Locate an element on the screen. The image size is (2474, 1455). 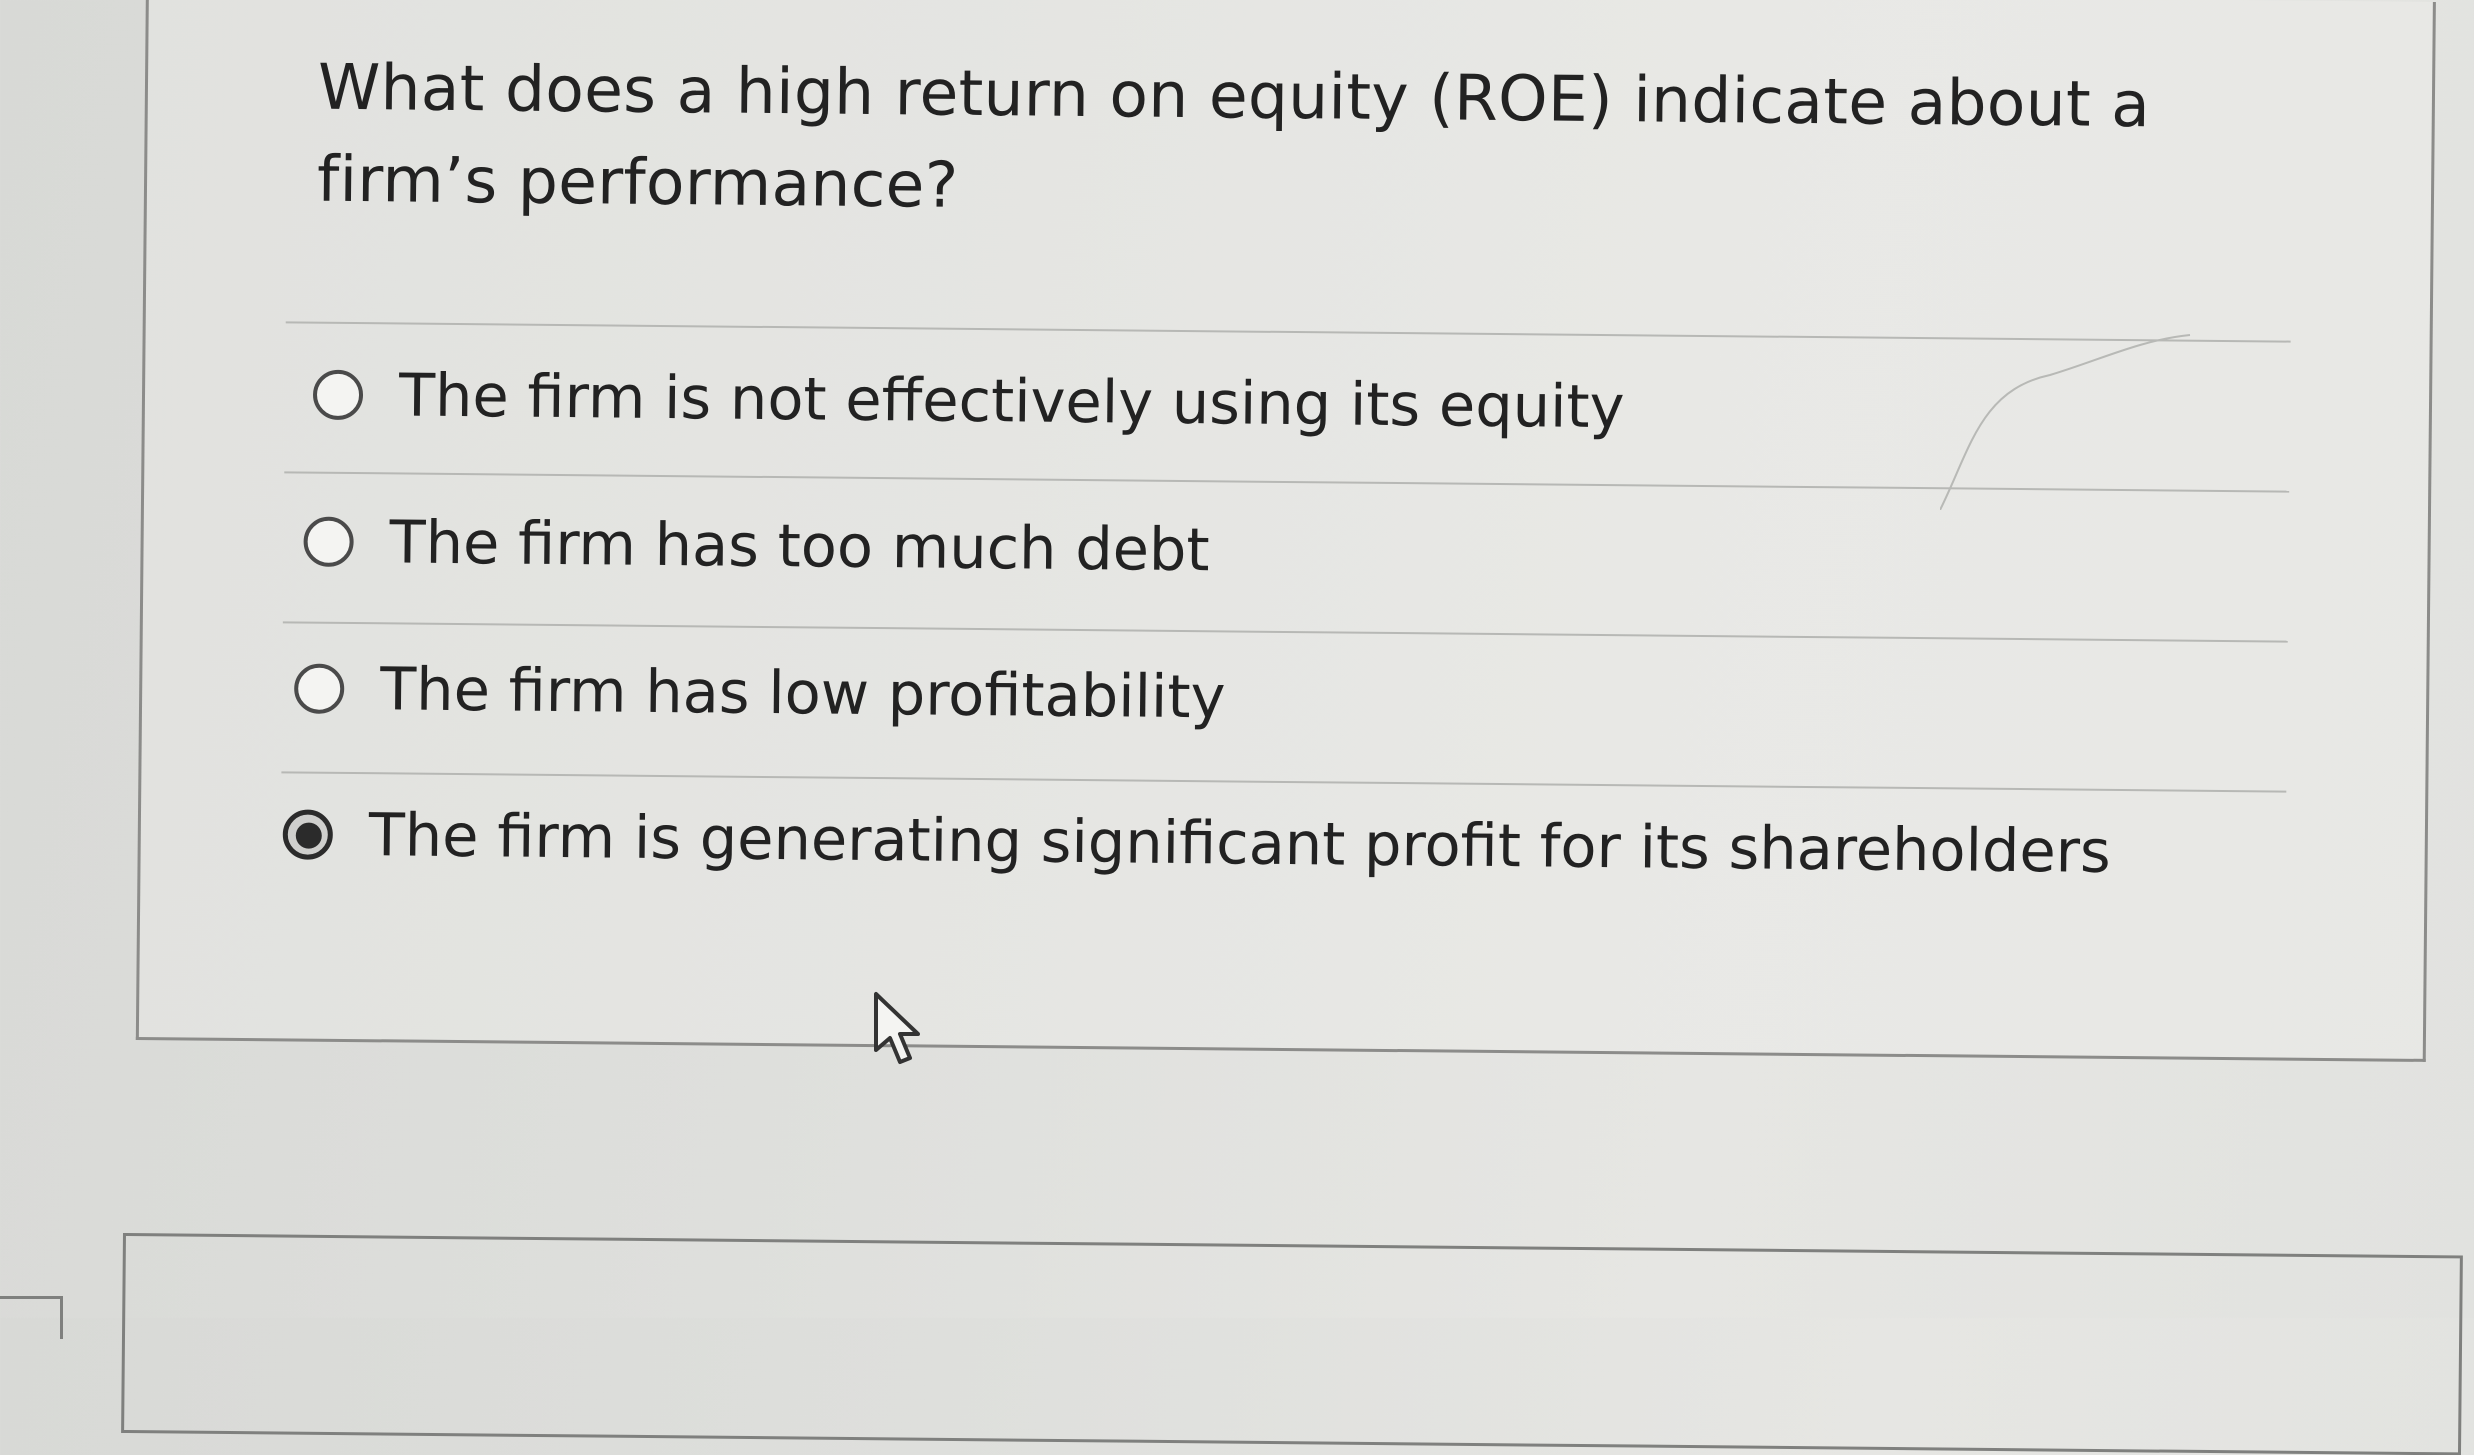
radio-button-4-selected is located at coordinates (308, 834).